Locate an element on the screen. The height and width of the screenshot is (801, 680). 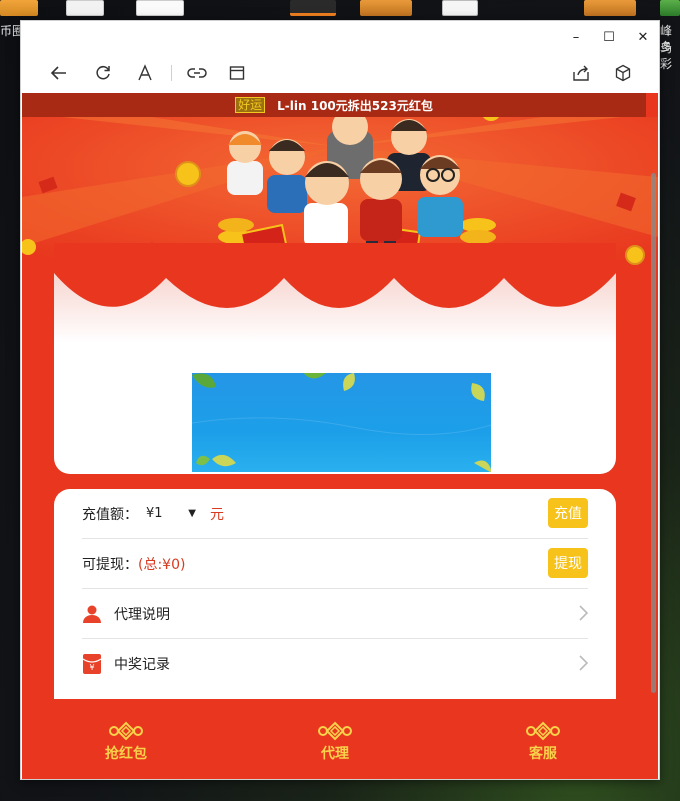
scallop-border is located at coordinates (335, 293).